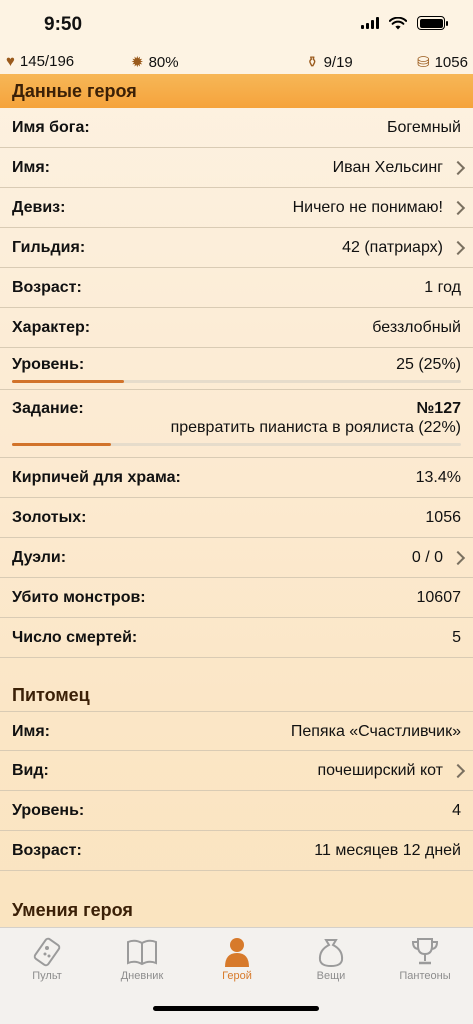  What do you see at coordinates (236, 91) in the screenshot?
I see `hero-section-title: Данные героя` at bounding box center [236, 91].